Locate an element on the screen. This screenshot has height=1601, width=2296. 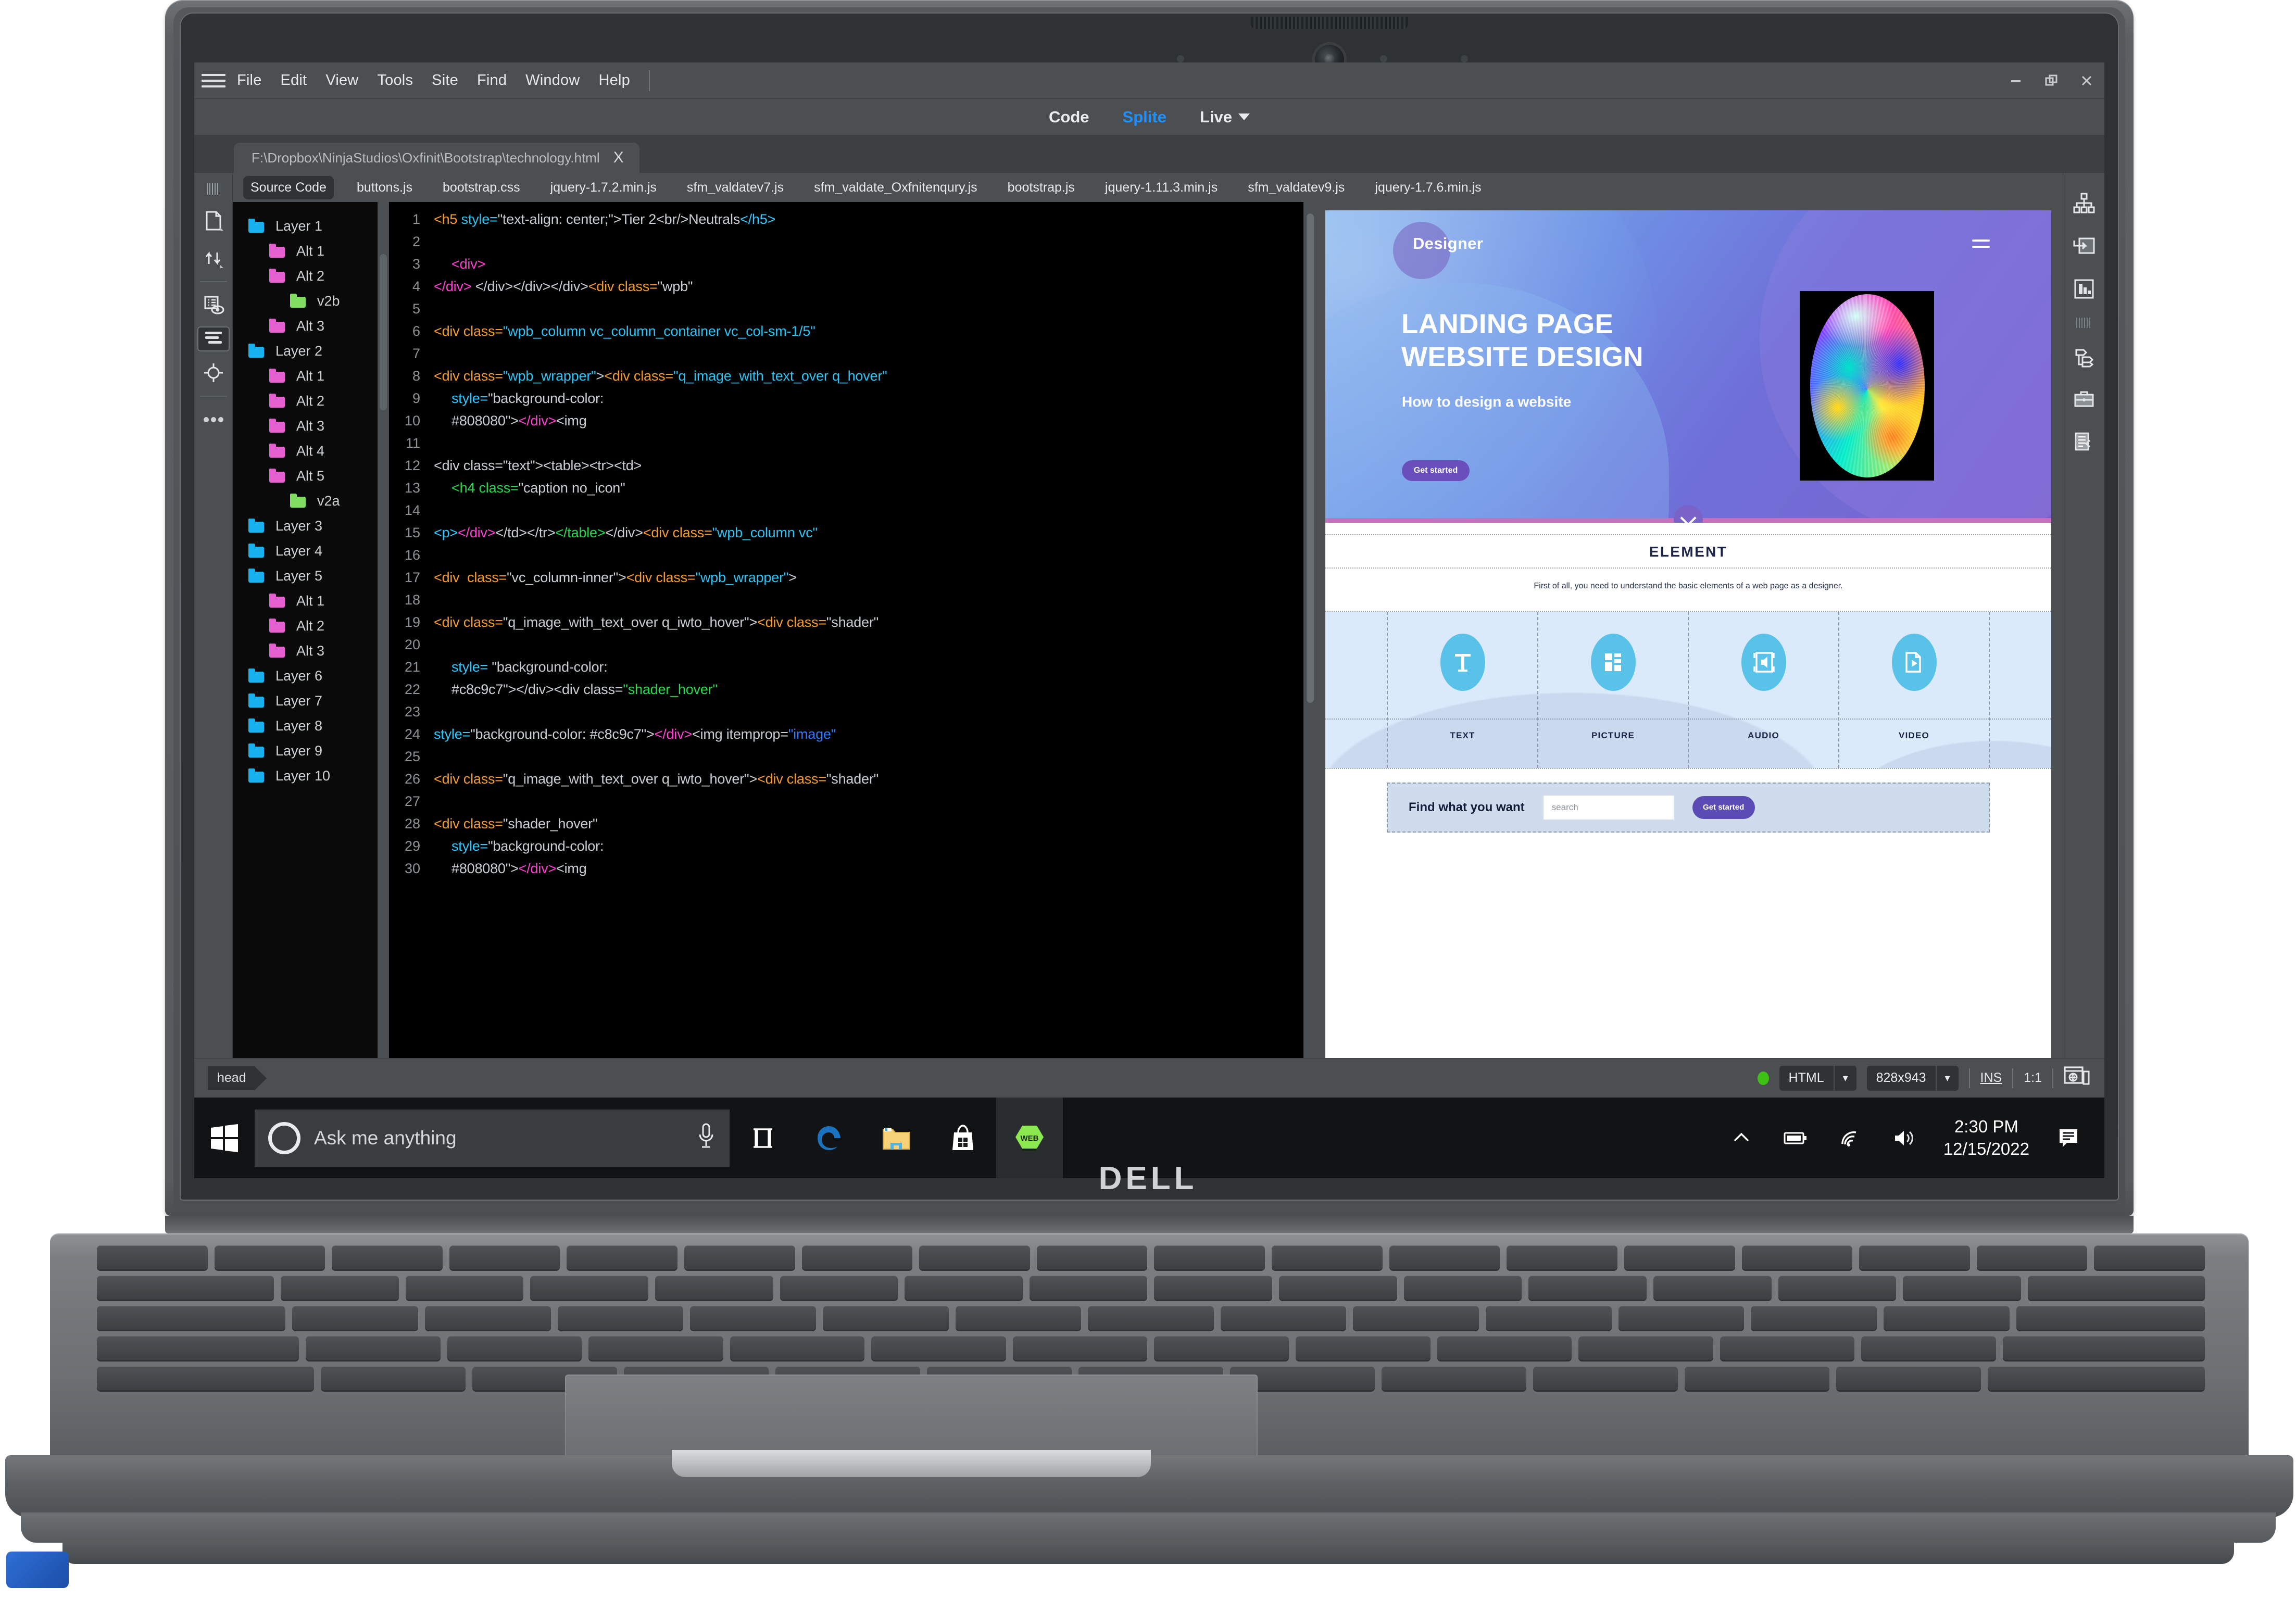
microphone-icon is located at coordinates (706, 1138).